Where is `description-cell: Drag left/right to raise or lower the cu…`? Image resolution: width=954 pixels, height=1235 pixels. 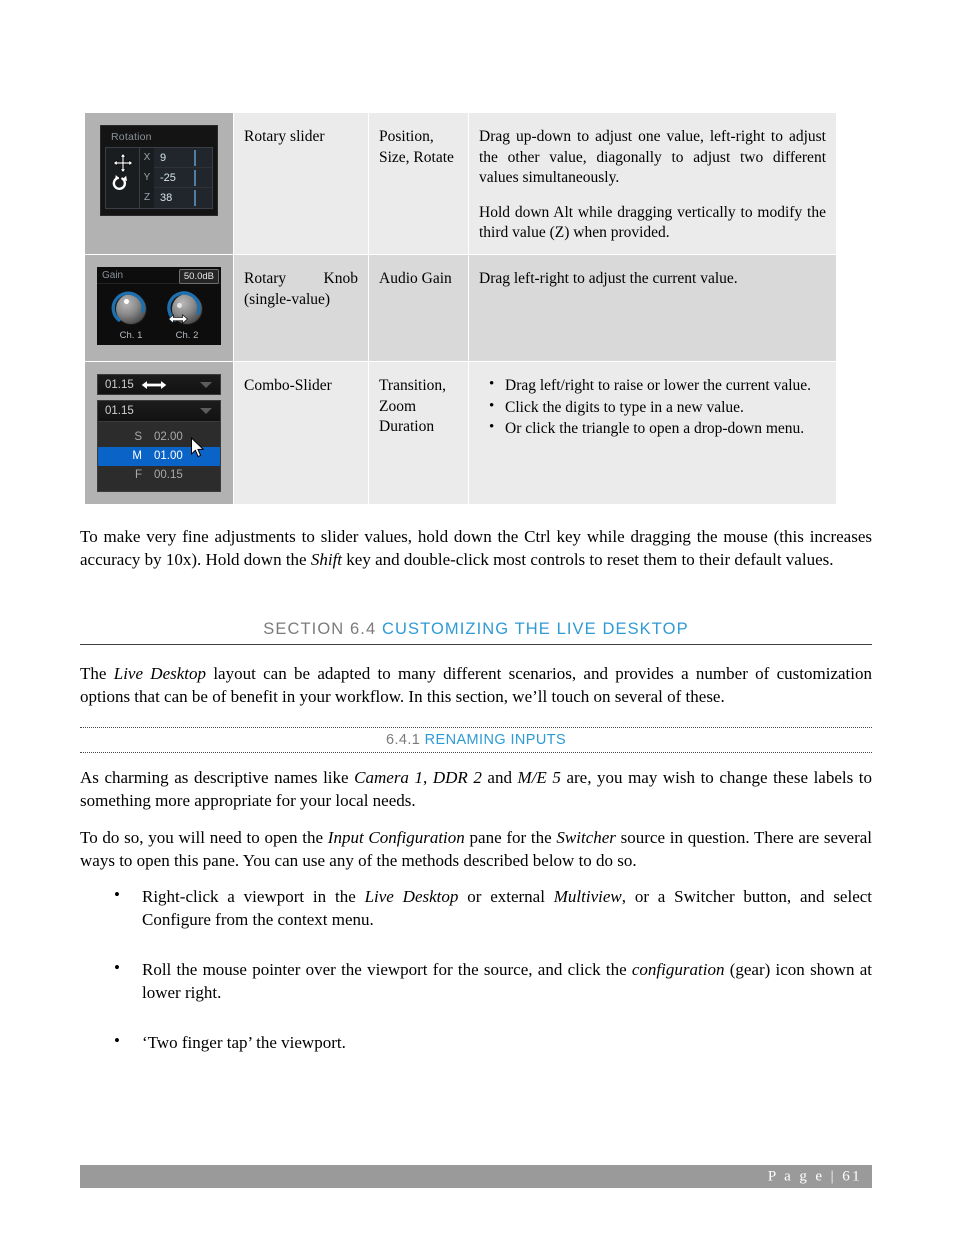
description-cell: Drag left/right to raise or lower the cu… is located at coordinates (652, 433).